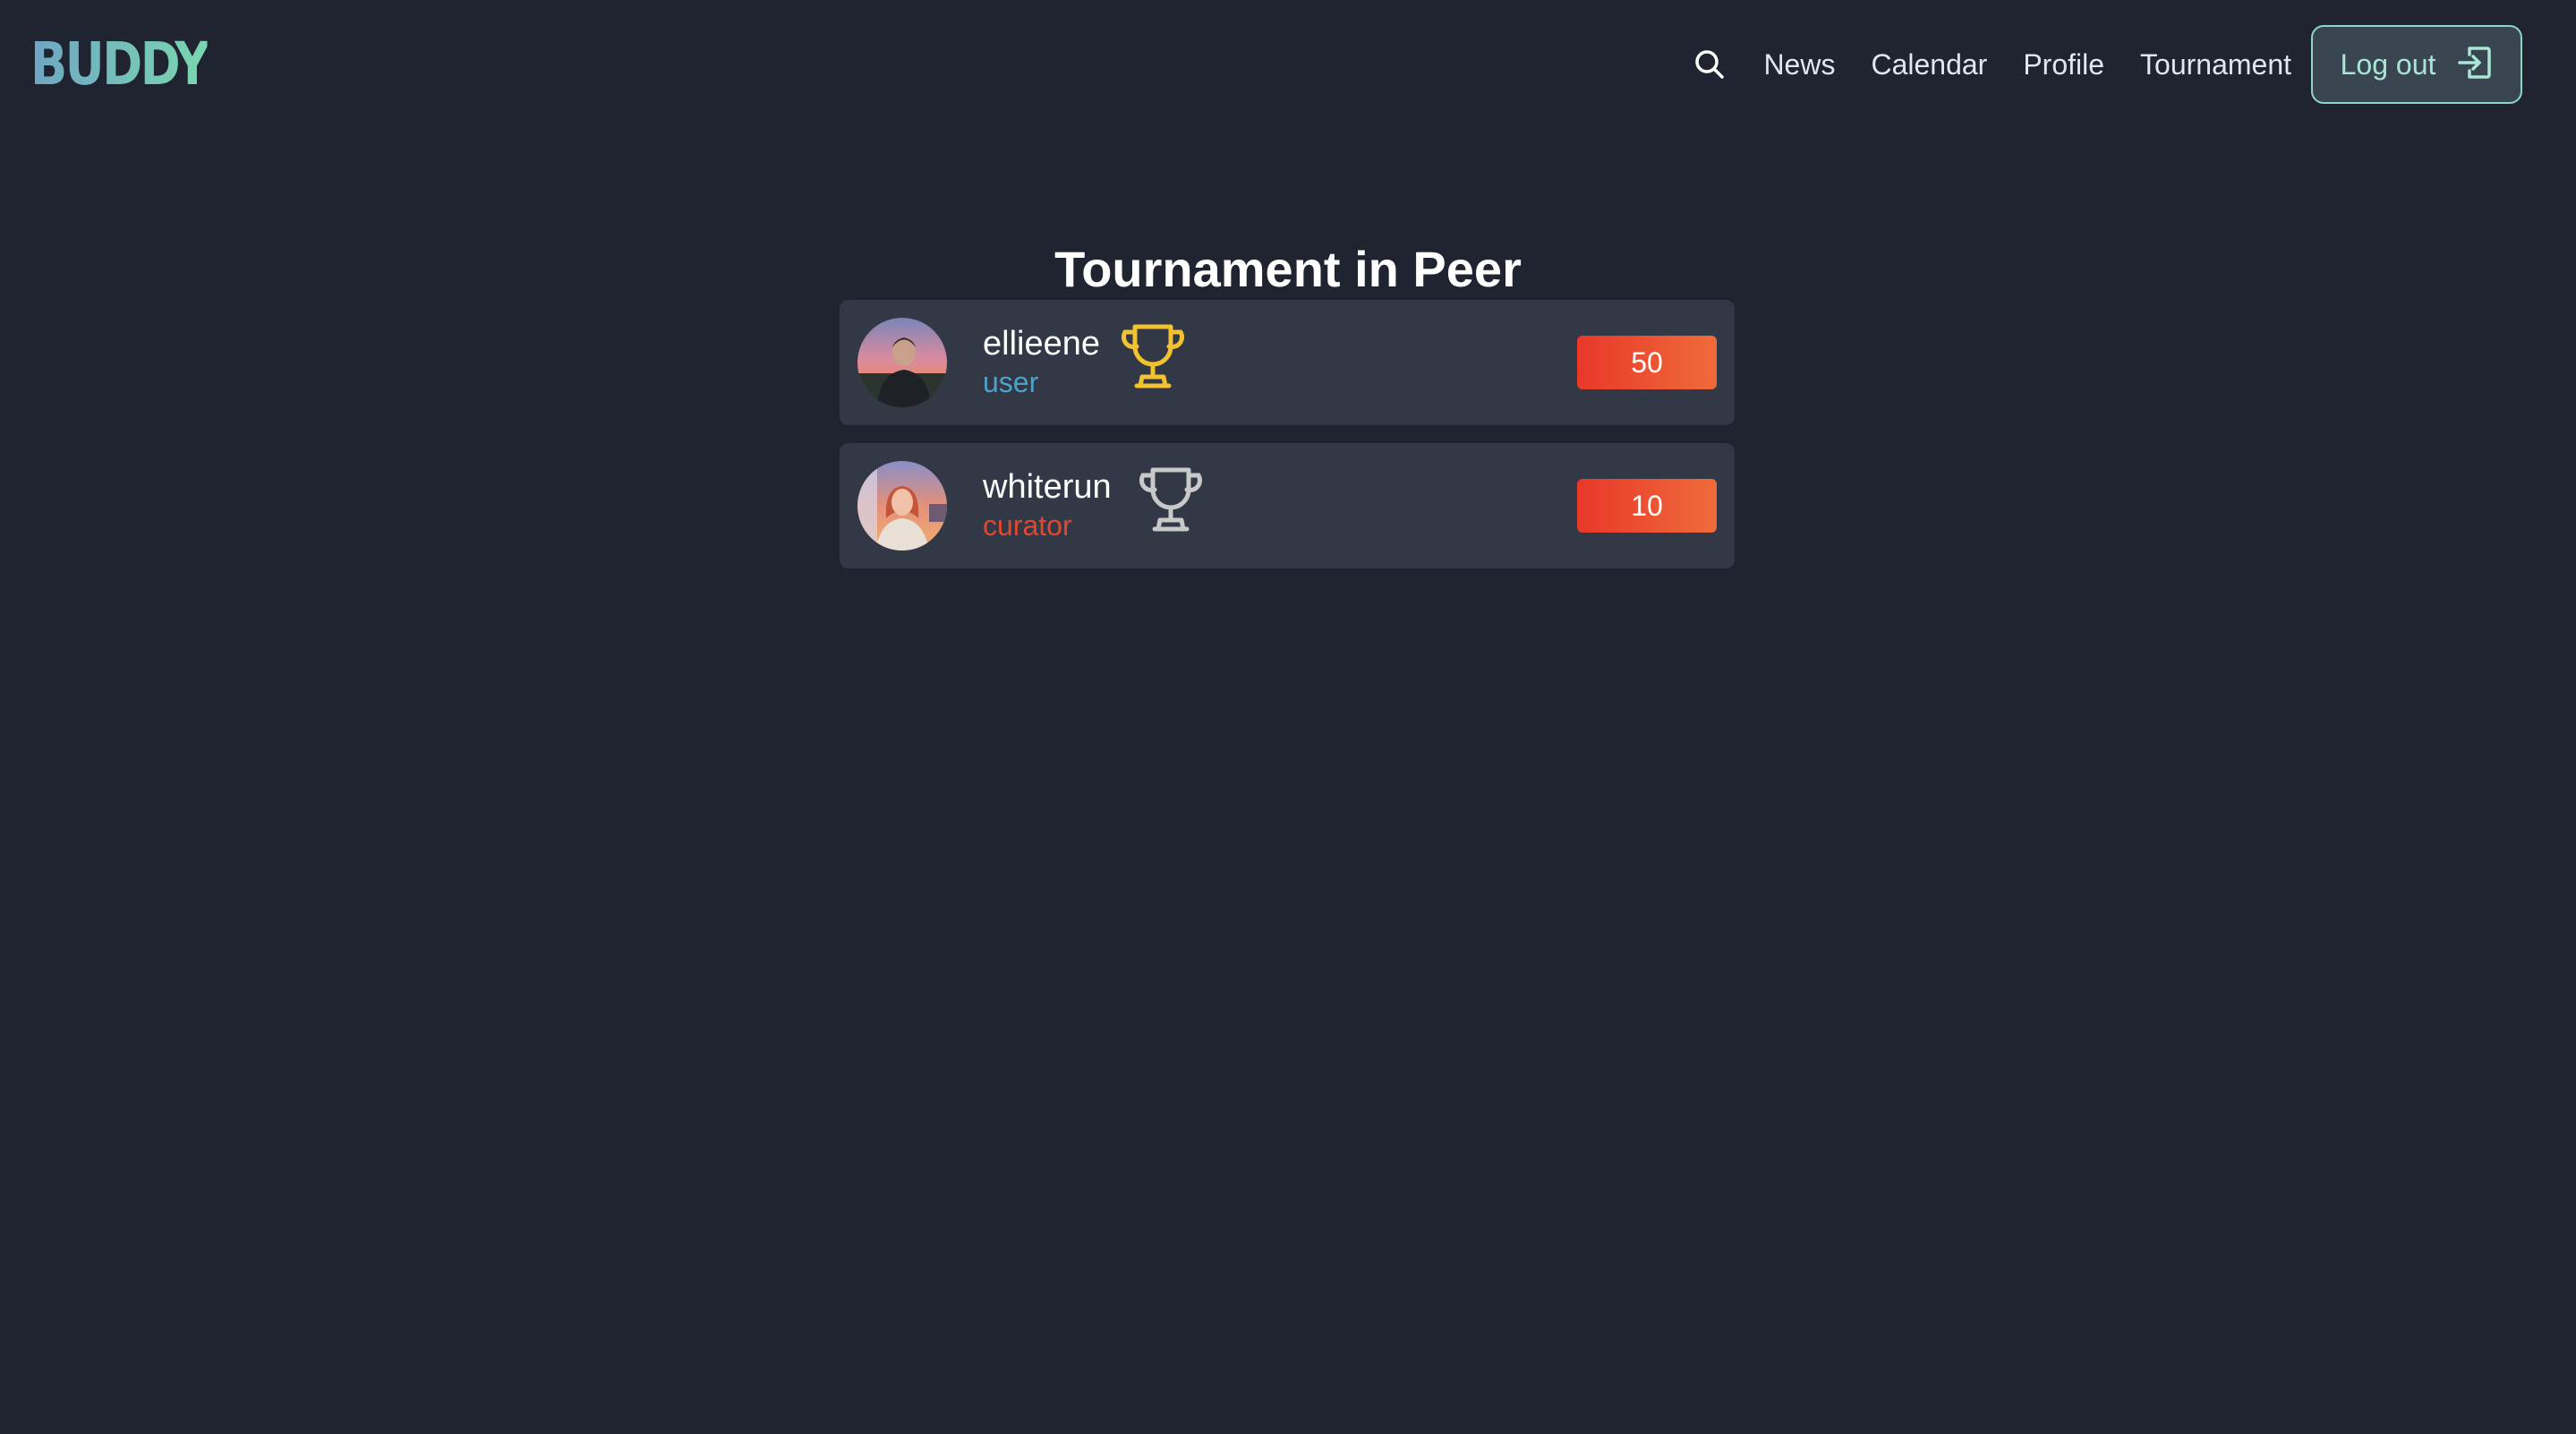  I want to click on logout-button: Log out, so click(2416, 65).